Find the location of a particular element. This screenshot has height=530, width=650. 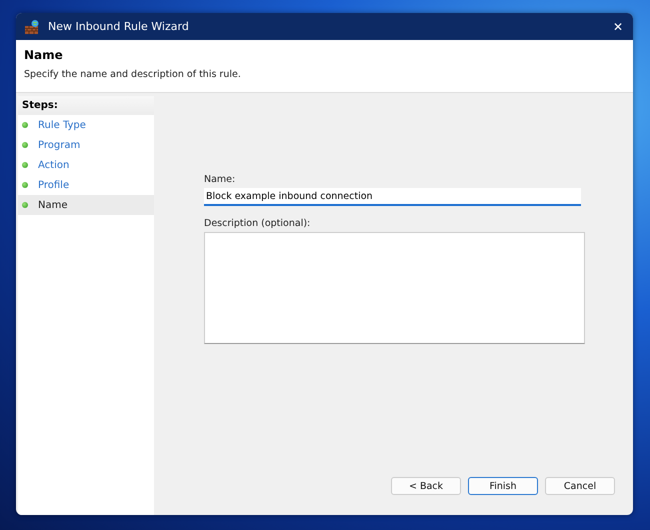

description-text-area is located at coordinates (394, 288).